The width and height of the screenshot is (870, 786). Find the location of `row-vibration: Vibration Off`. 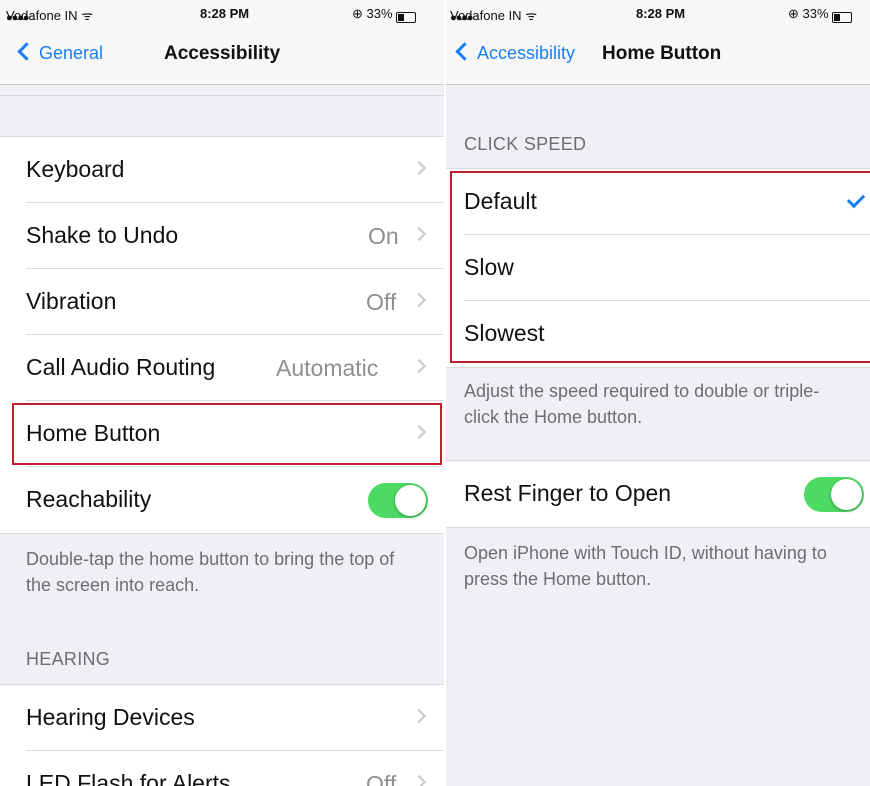

row-vibration: Vibration Off is located at coordinates (222, 302).